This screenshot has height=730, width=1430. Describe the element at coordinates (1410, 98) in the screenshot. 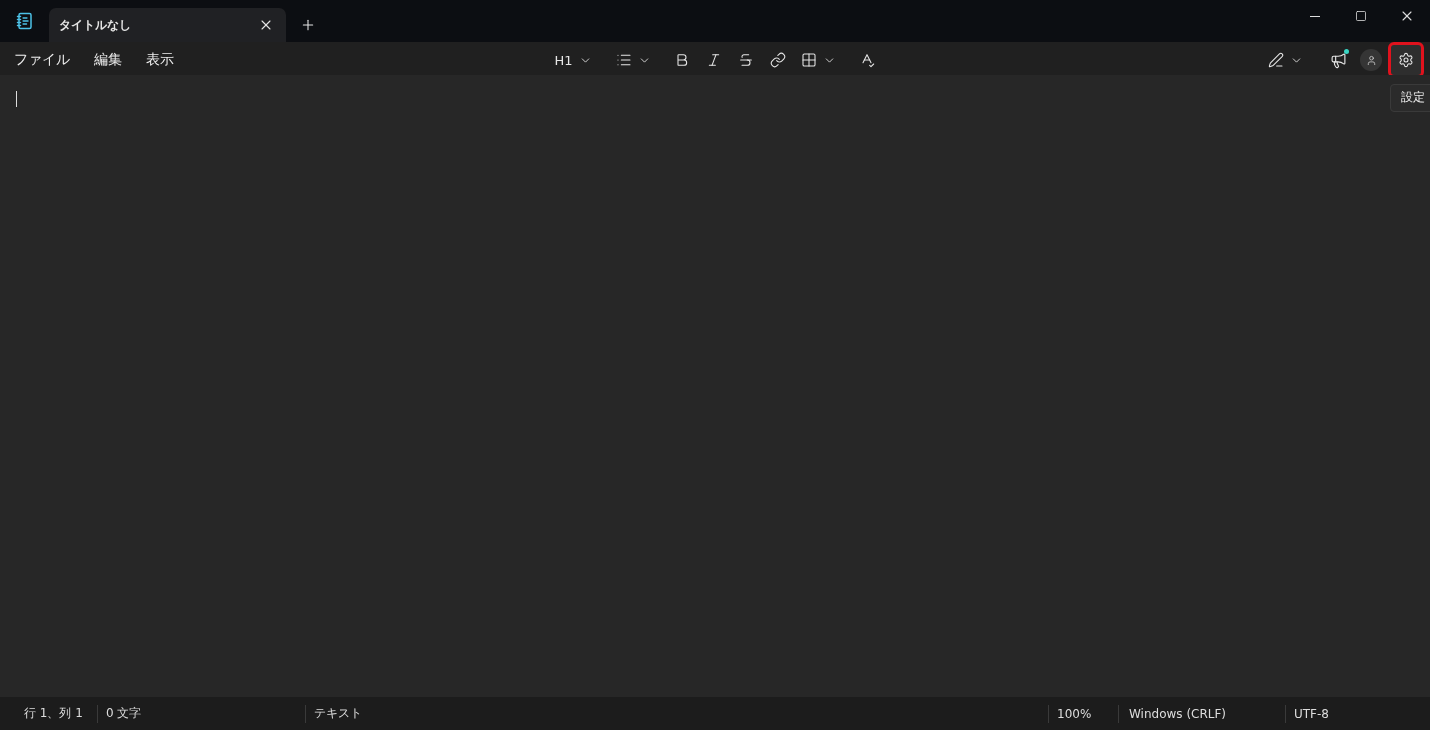

I see `tooltip: 設定` at that location.